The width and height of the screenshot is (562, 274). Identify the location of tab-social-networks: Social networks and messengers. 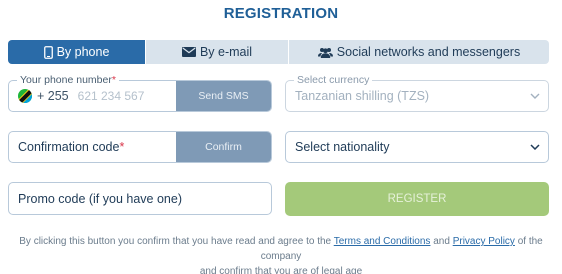
(419, 52).